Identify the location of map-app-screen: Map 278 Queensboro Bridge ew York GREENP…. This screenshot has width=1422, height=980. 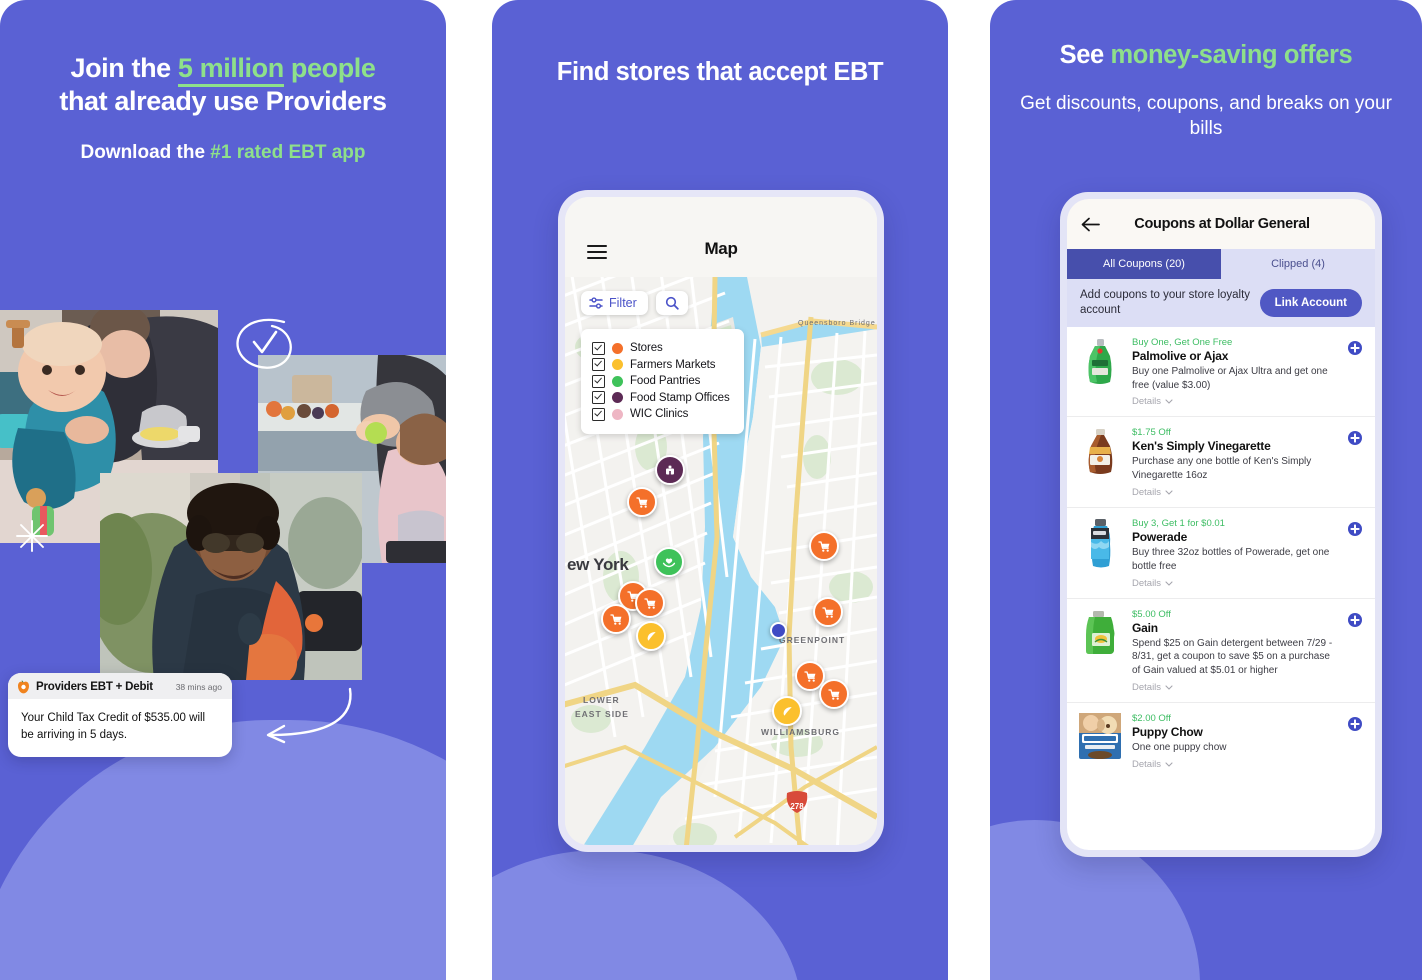
(721, 521).